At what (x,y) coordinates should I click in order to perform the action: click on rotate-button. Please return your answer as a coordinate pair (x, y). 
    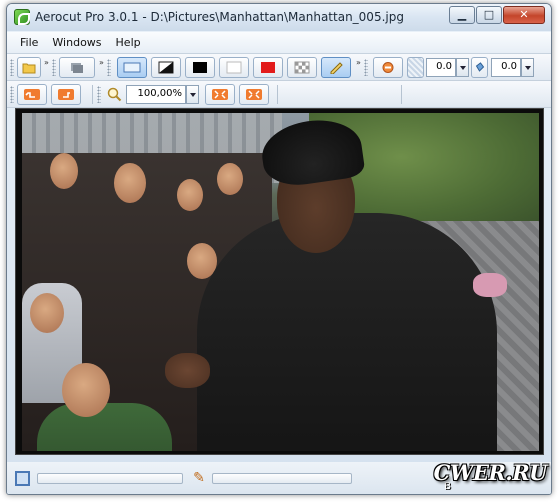
    Looking at the image, I should click on (388, 67).